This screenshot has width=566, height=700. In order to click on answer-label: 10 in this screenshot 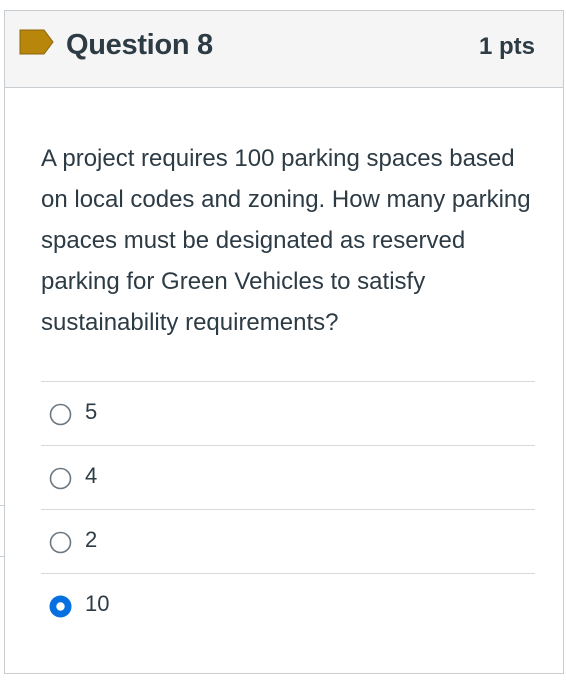, I will do `click(97, 603)`.